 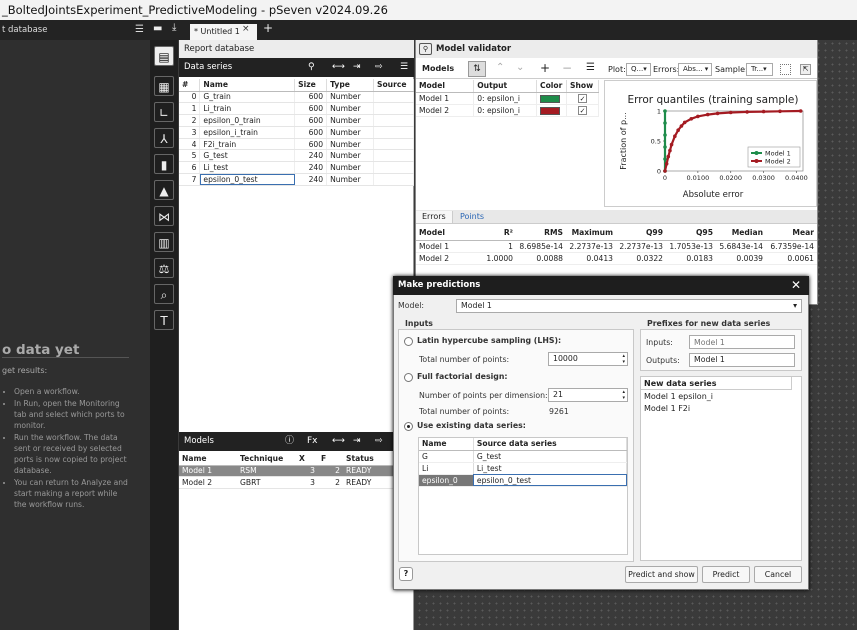 What do you see at coordinates (164, 86) in the screenshot?
I see `table-icon: ▦` at bounding box center [164, 86].